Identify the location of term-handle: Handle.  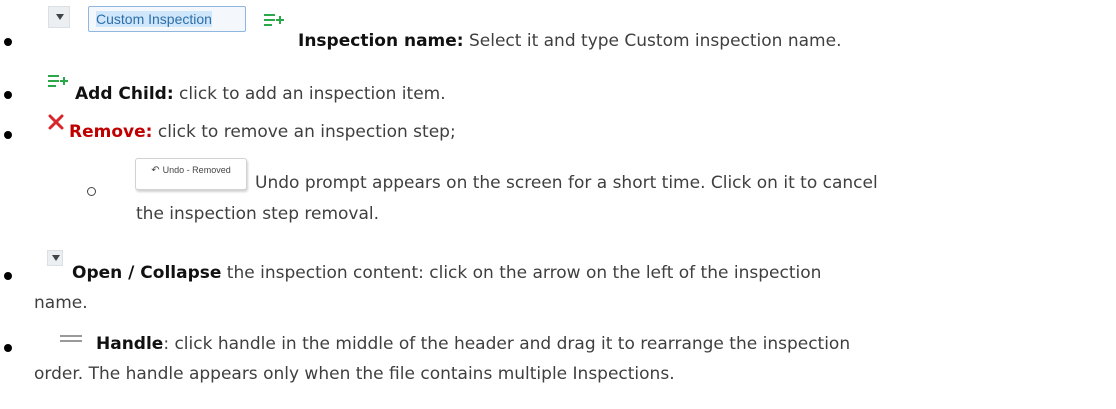
(130, 344).